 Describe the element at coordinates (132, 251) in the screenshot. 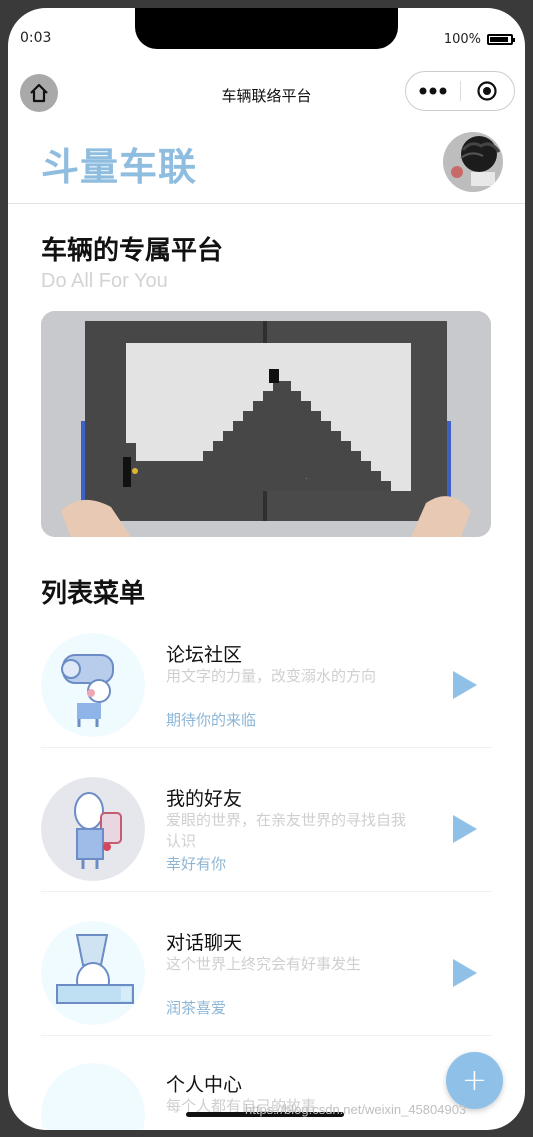

I see `hero-title: 车辆的专属平台` at that location.